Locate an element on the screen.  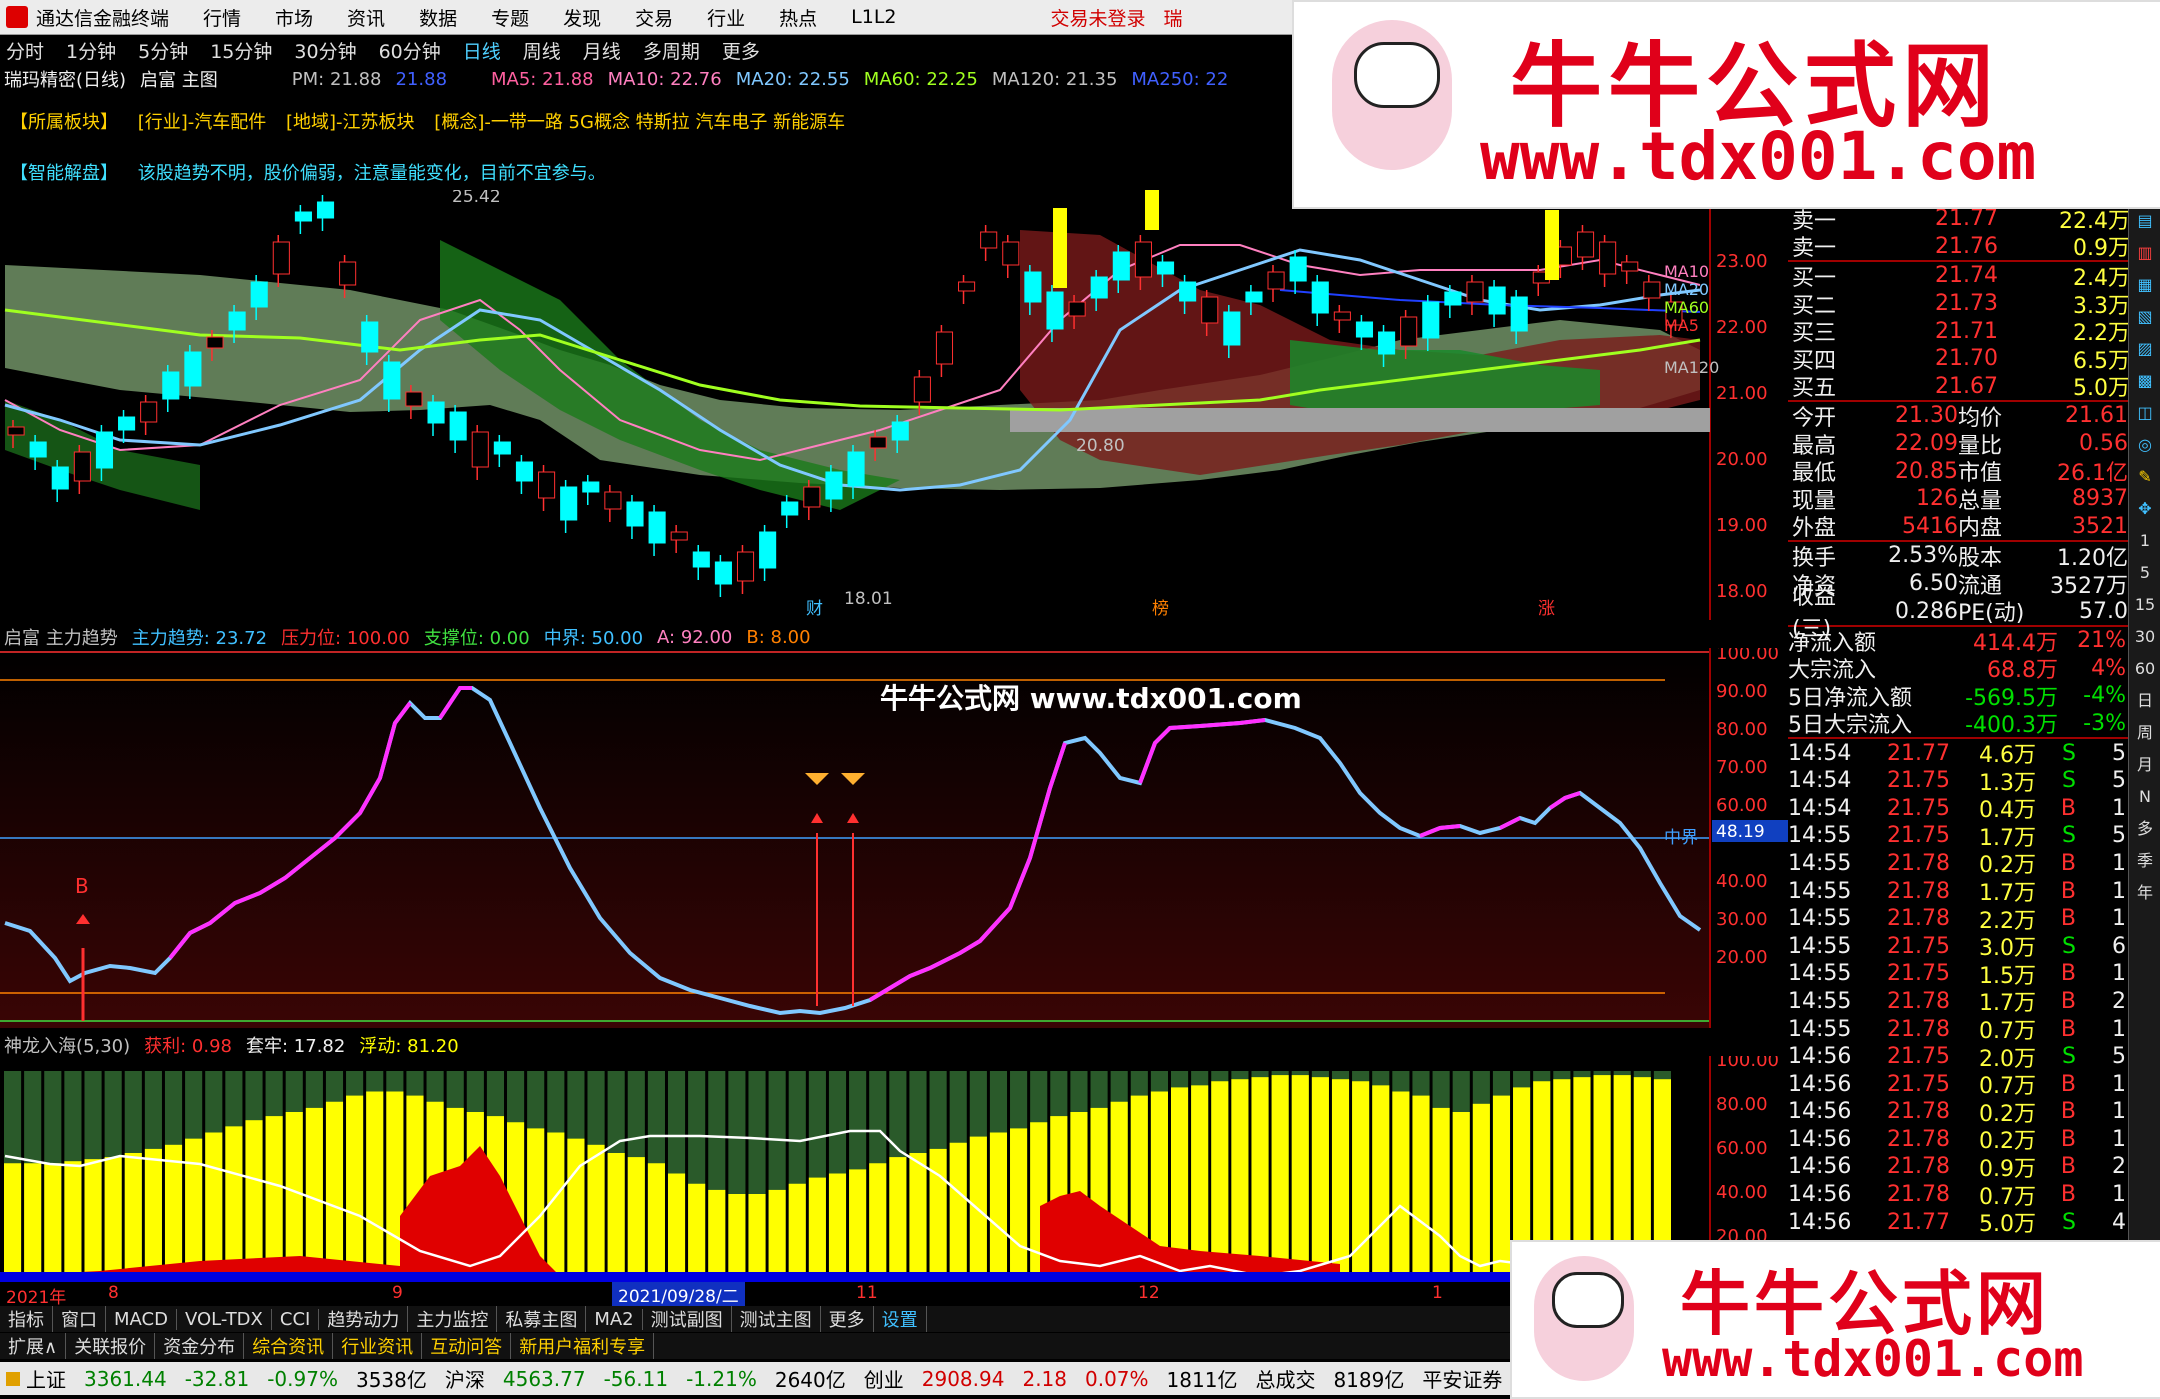
tab-cci: CCI is located at coordinates (296, 1319).